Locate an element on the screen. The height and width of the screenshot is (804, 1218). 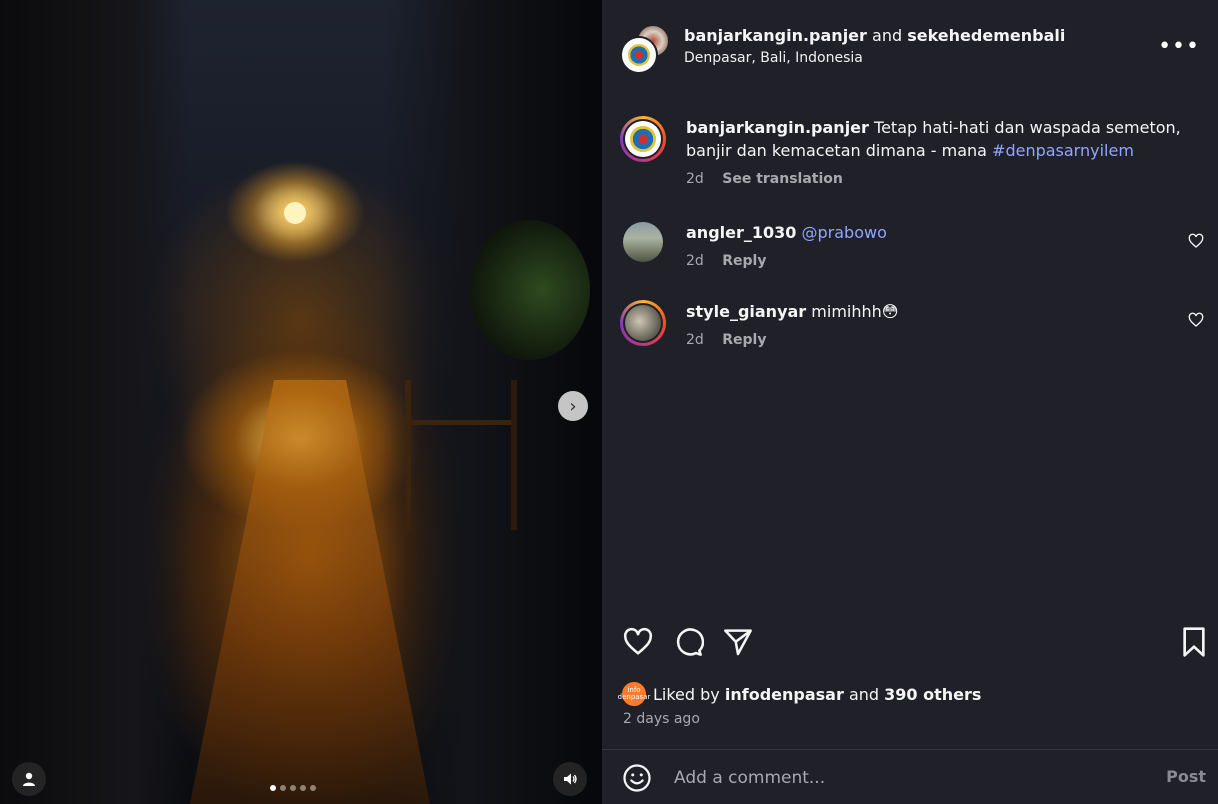
audio-toggle-button is located at coordinates (570, 779).